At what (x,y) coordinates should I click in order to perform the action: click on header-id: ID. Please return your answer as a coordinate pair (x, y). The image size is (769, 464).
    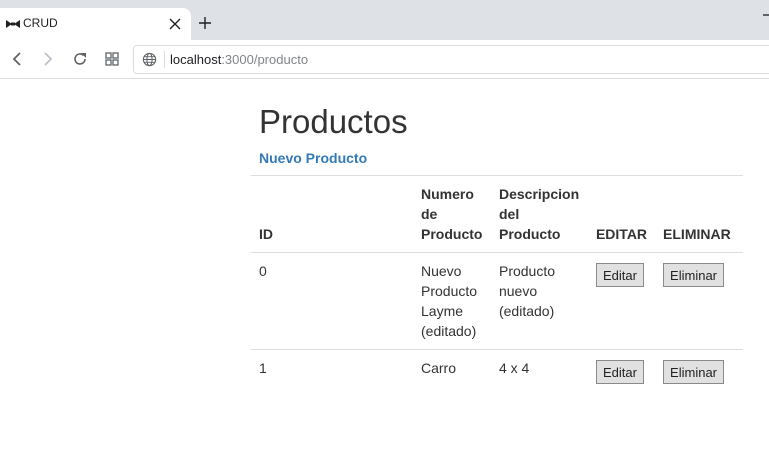
    Looking at the image, I should click on (332, 214).